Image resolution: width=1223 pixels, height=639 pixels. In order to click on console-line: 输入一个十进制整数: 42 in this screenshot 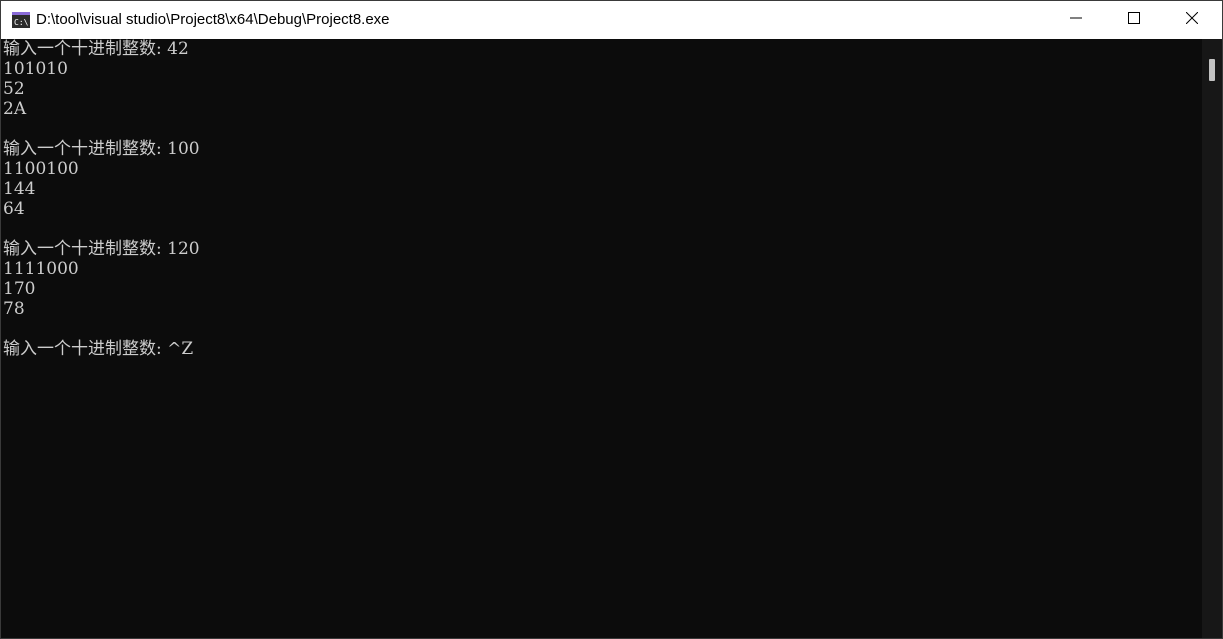, I will do `click(96, 49)`.